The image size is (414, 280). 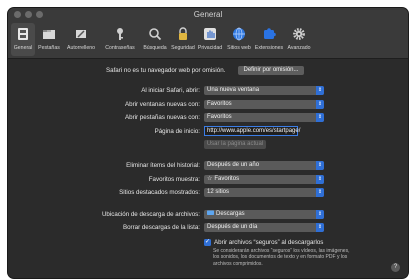 I want to click on remove-downloads-select: Después de un día ⇕, so click(x=264, y=227).